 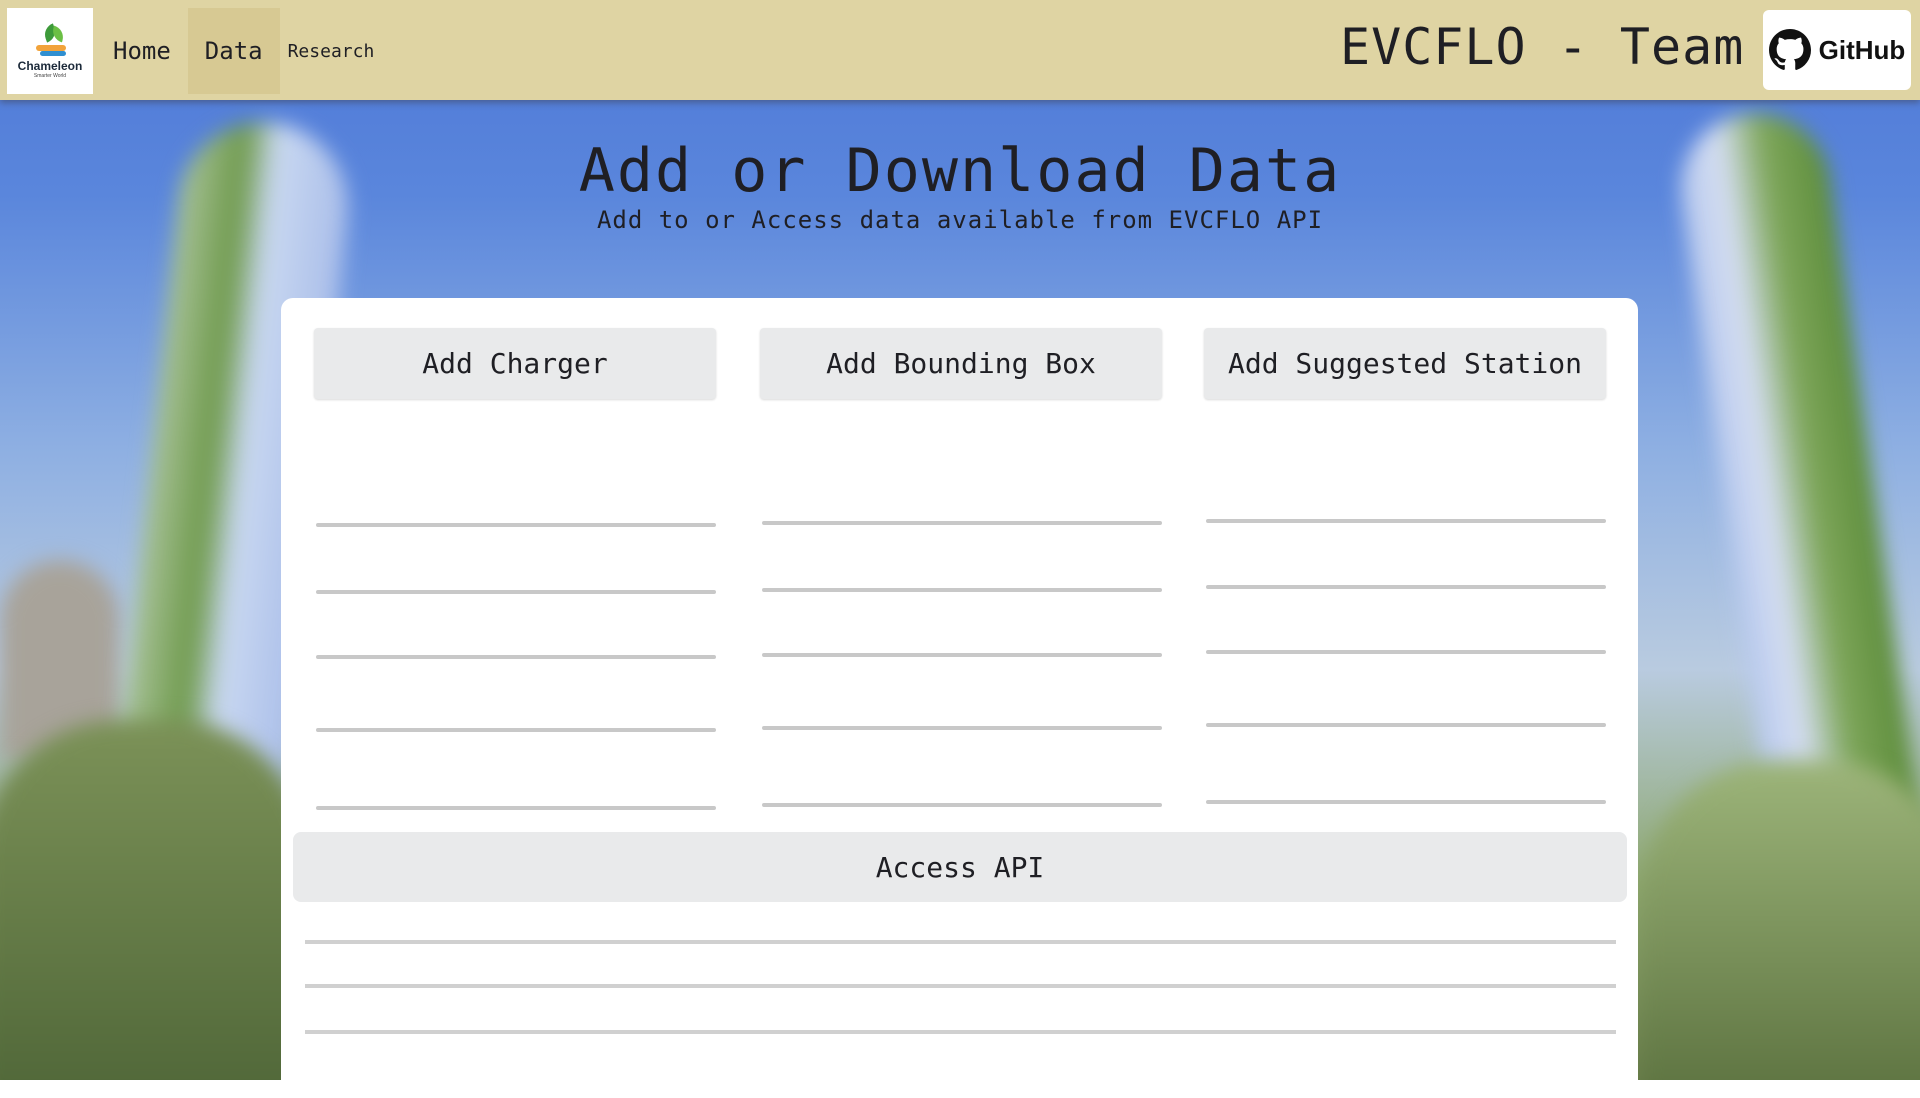 What do you see at coordinates (331, 51) in the screenshot?
I see `nav-item-research: Research` at bounding box center [331, 51].